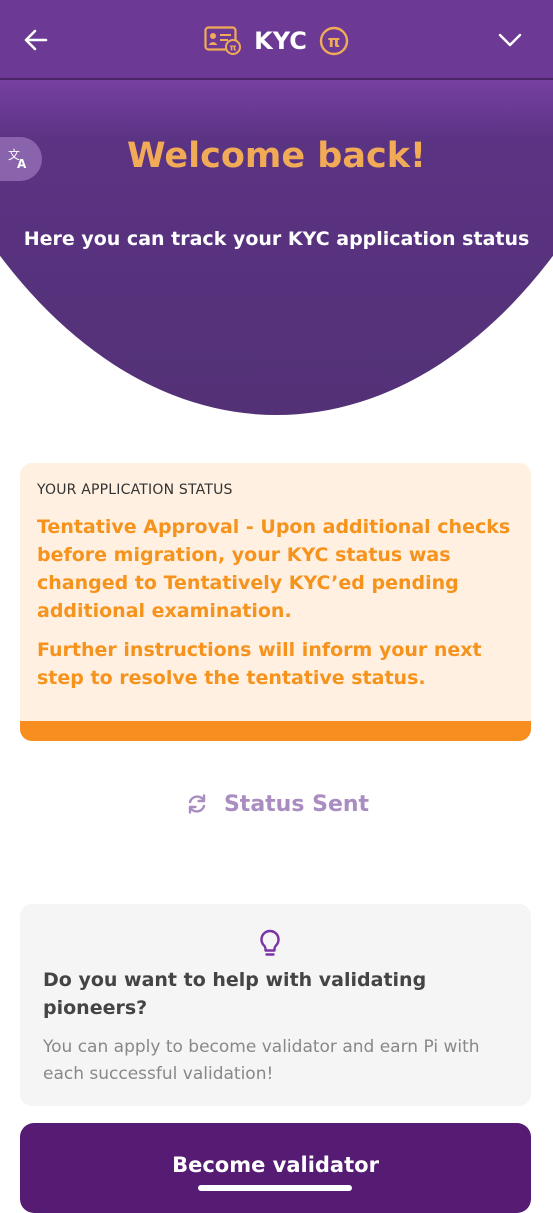 The image size is (553, 1213). I want to click on header-title-group: π KYC π, so click(276, 41).